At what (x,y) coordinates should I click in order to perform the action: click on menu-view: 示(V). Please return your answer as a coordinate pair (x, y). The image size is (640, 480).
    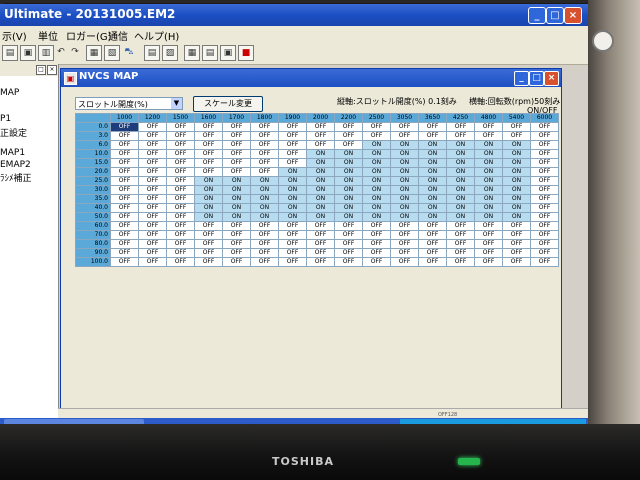
    Looking at the image, I should click on (14, 35).